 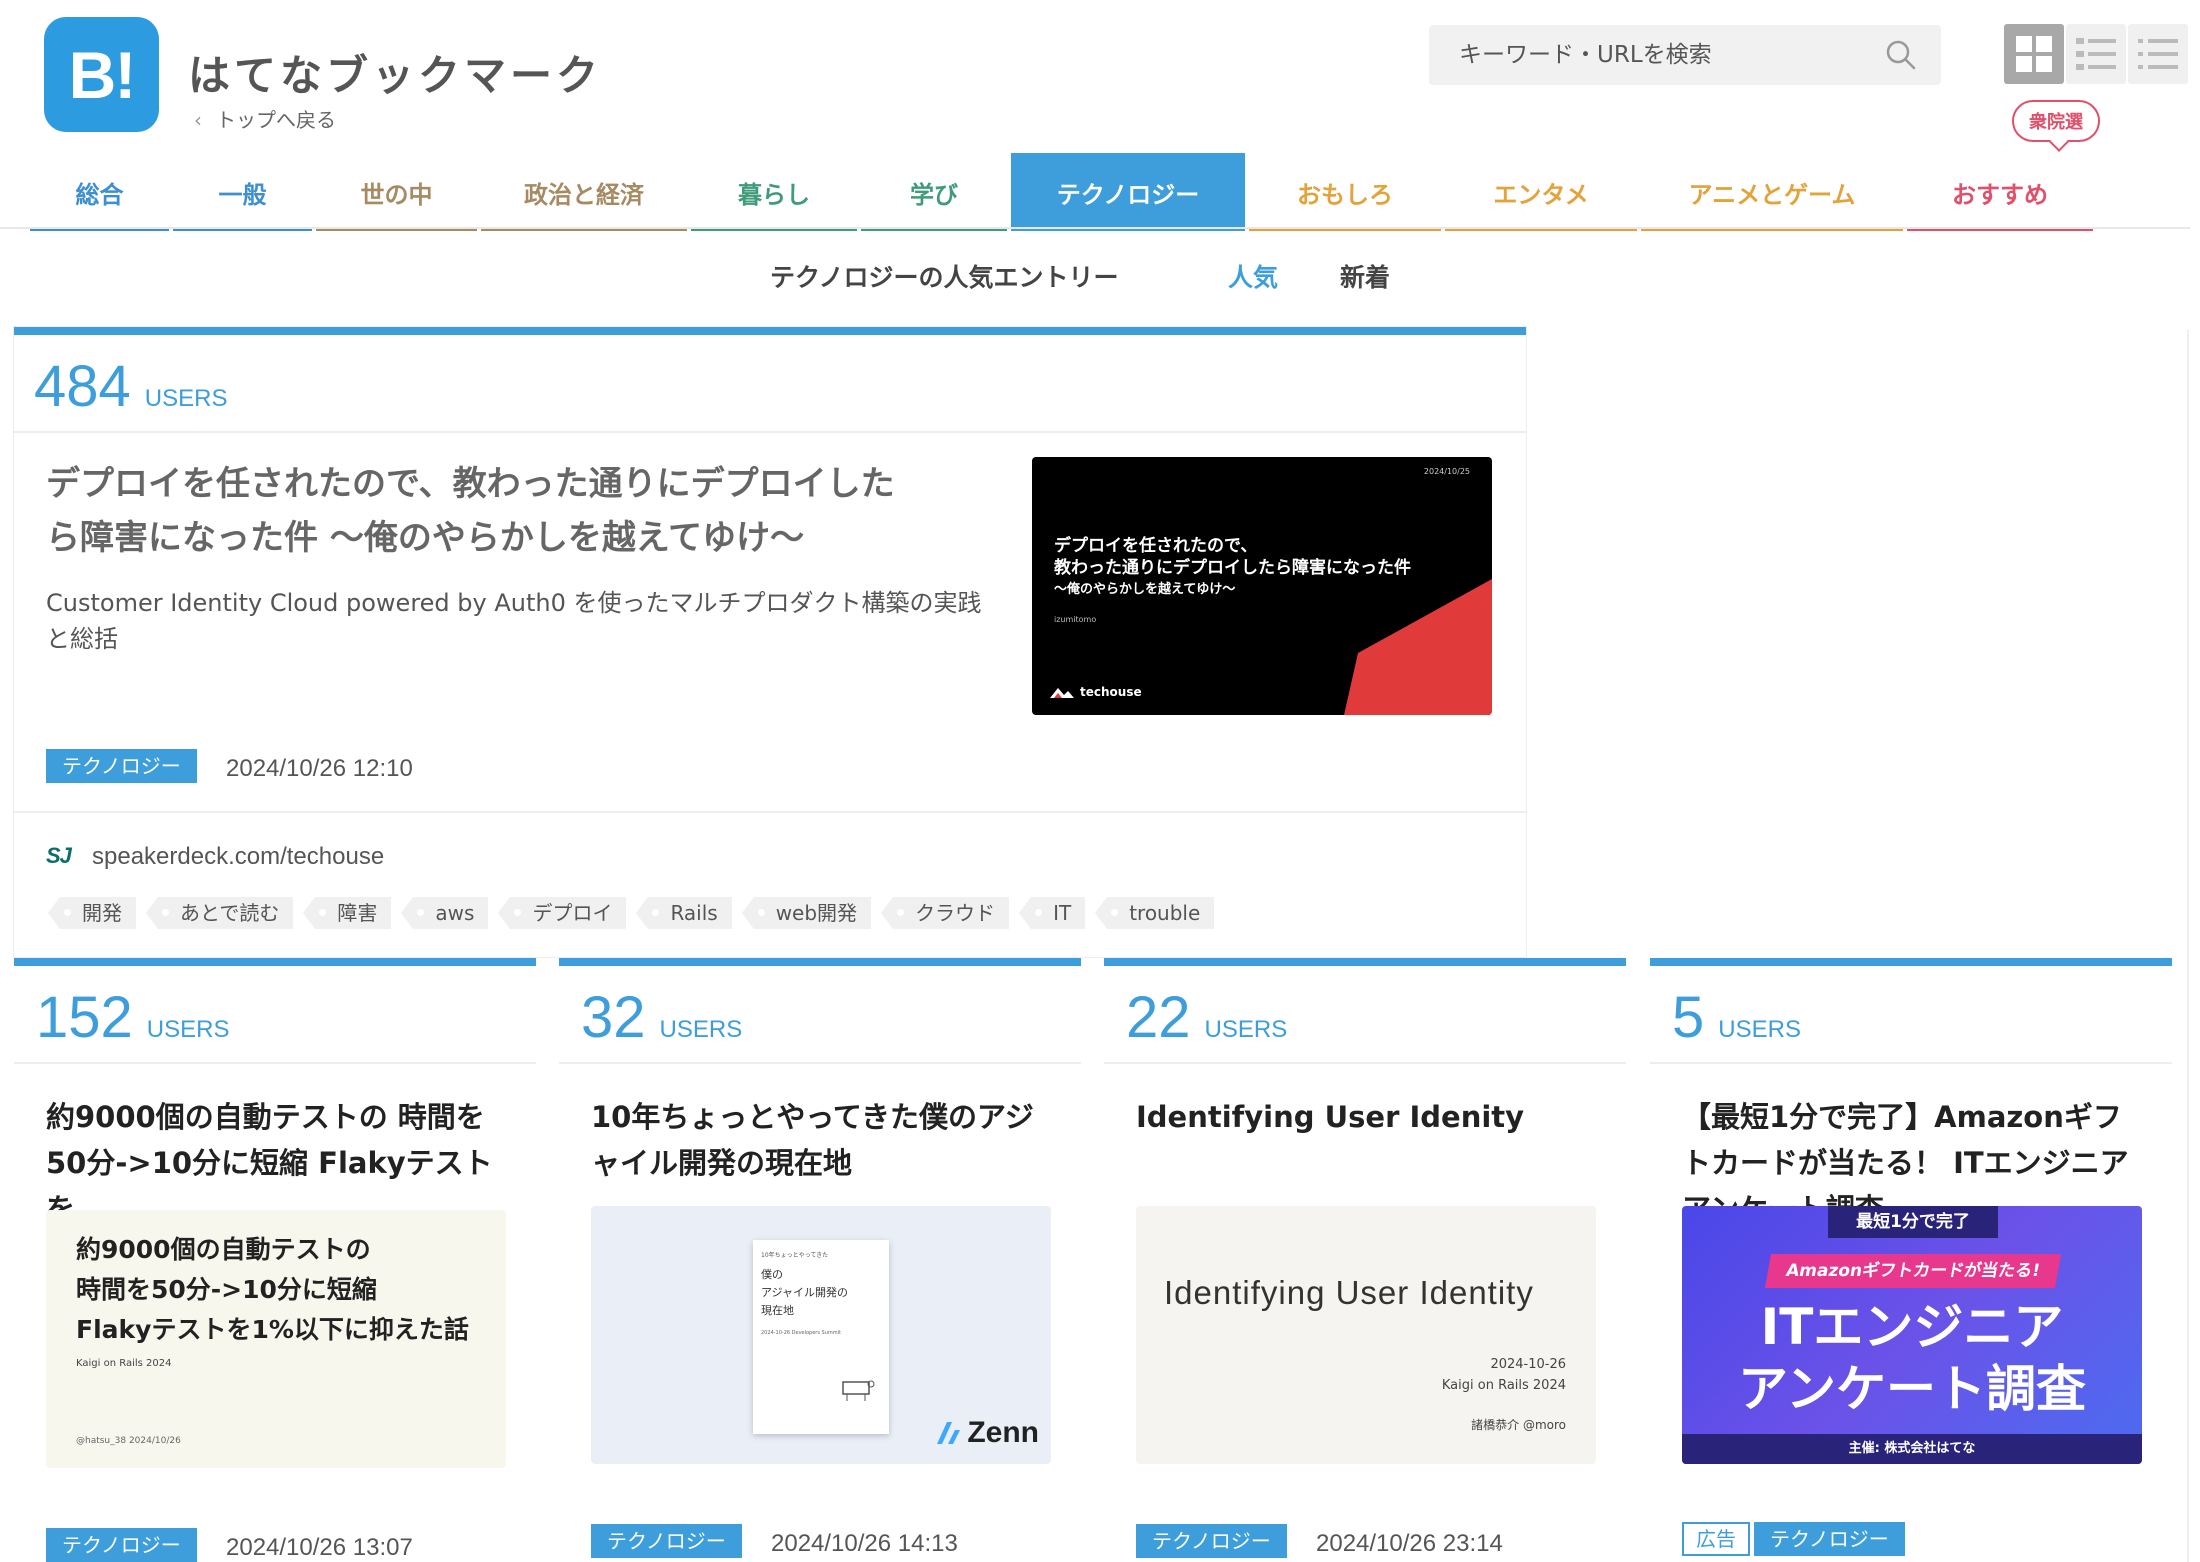 I want to click on nav-tab: 総合, so click(x=99, y=192).